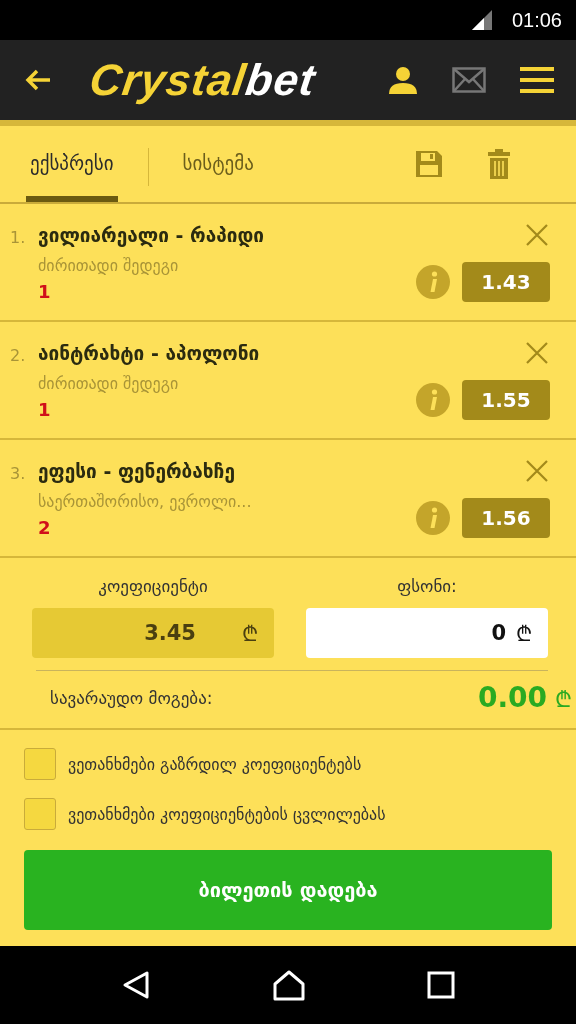  Describe the element at coordinates (18, 474) in the screenshot. I see `bet-number: 3.` at that location.